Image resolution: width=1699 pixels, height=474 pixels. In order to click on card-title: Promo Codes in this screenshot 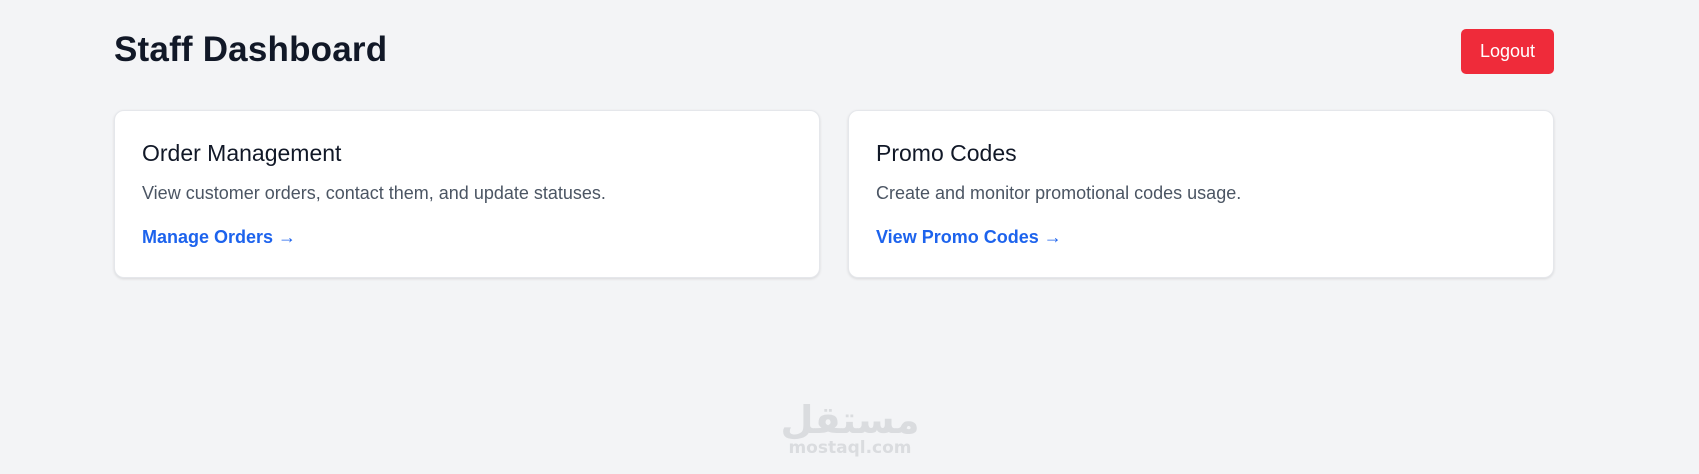, I will do `click(946, 153)`.